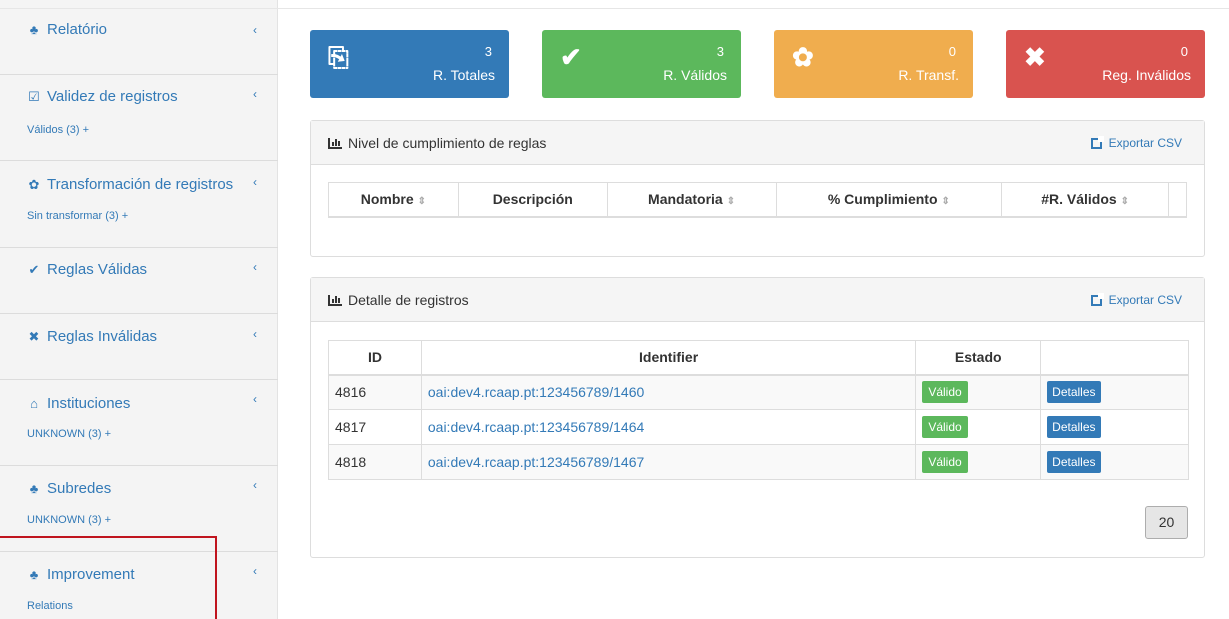  I want to click on sidebar-item-label: Instituciones, so click(89, 403).